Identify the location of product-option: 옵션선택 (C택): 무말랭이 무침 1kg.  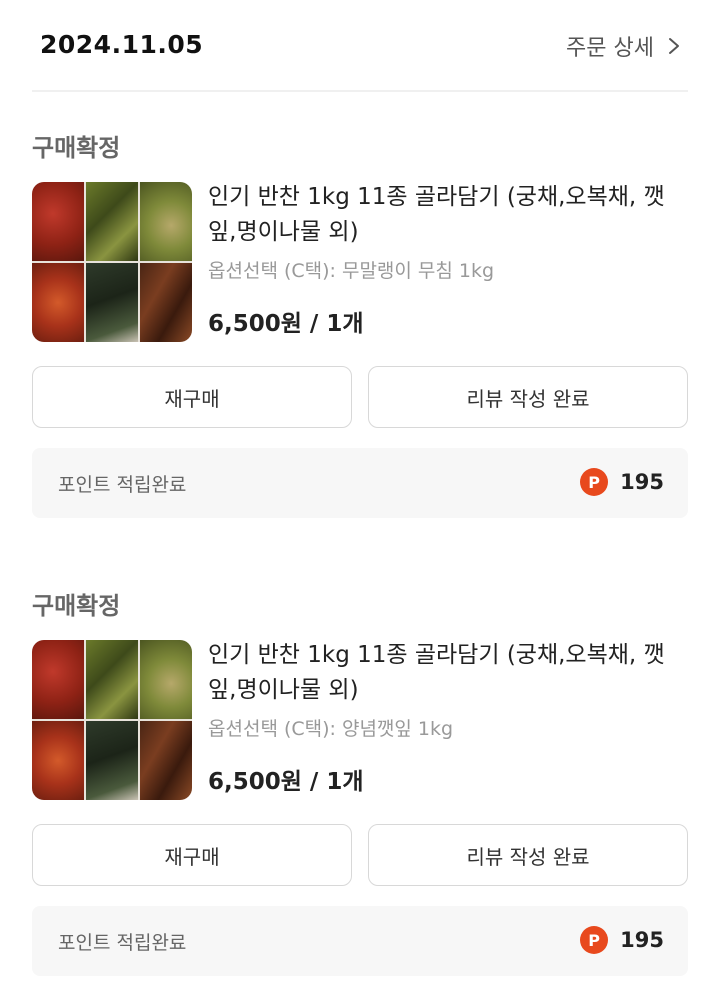
(351, 271).